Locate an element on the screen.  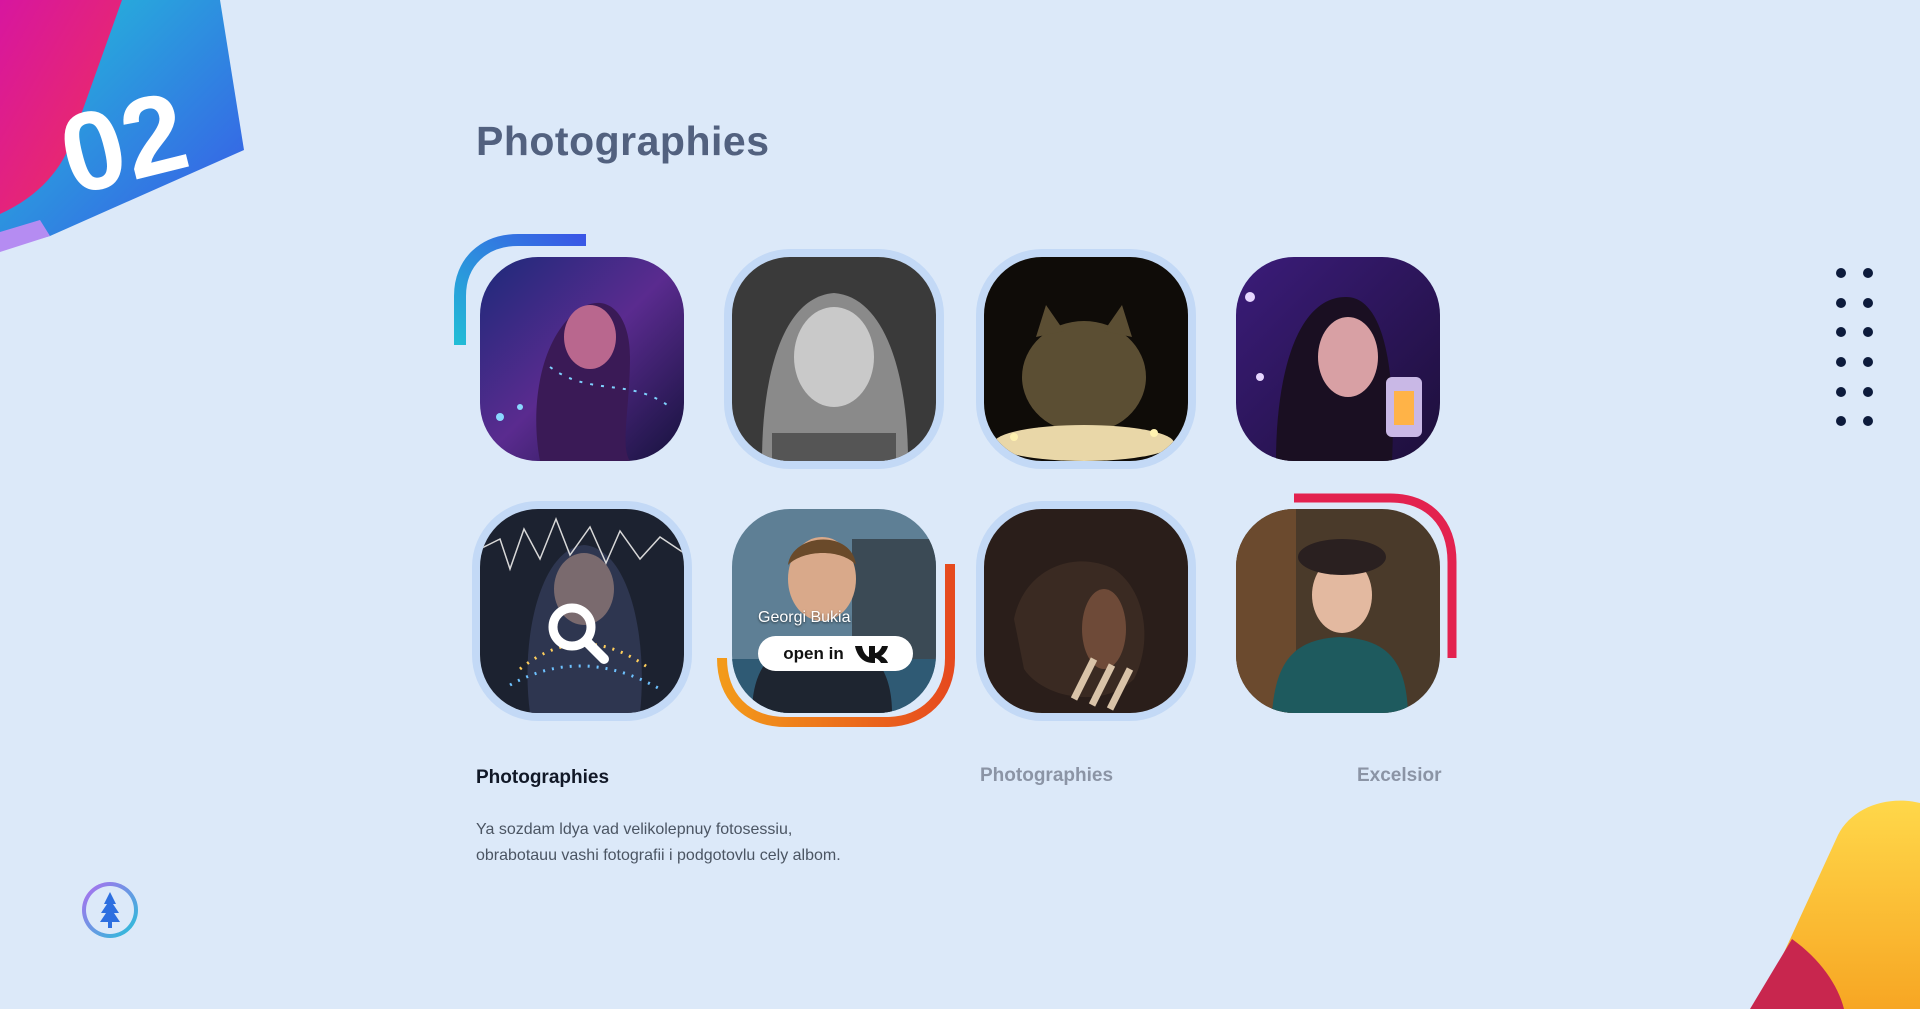
photo-dark-profile is located at coordinates (1086, 611).